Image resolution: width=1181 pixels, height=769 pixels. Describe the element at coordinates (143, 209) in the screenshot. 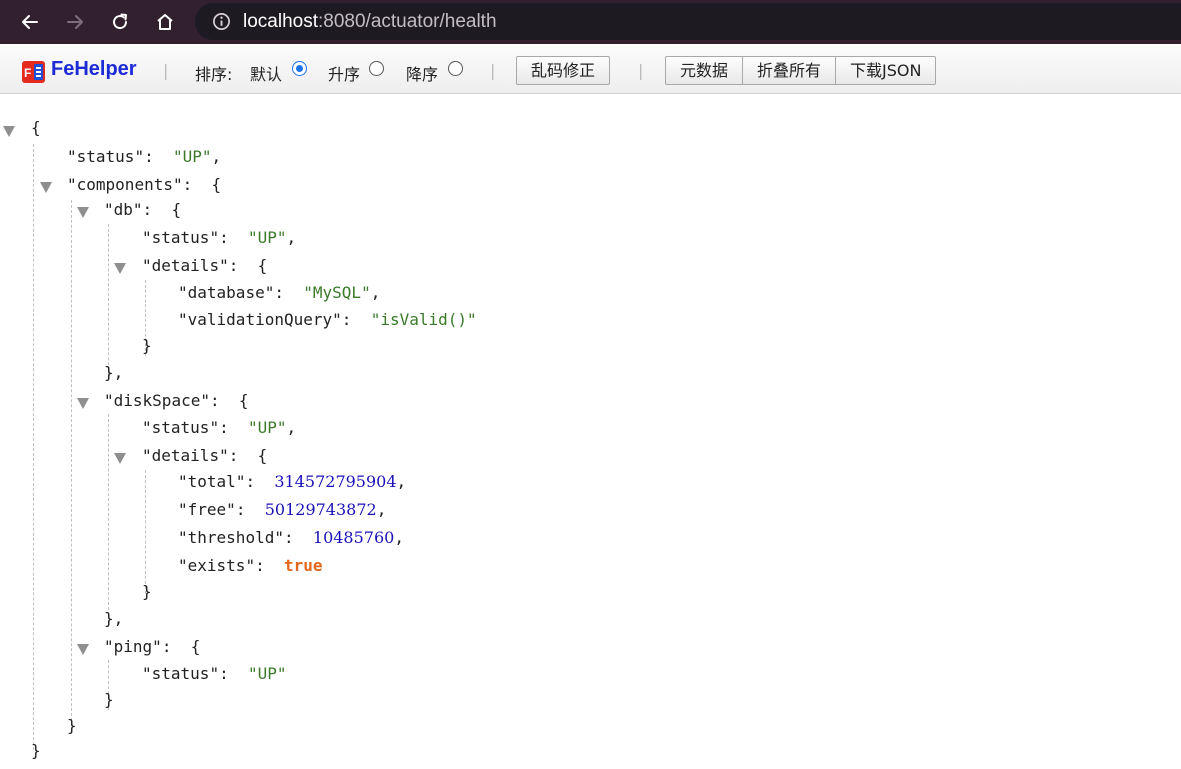

I see `json-line-db: "db": {` at that location.